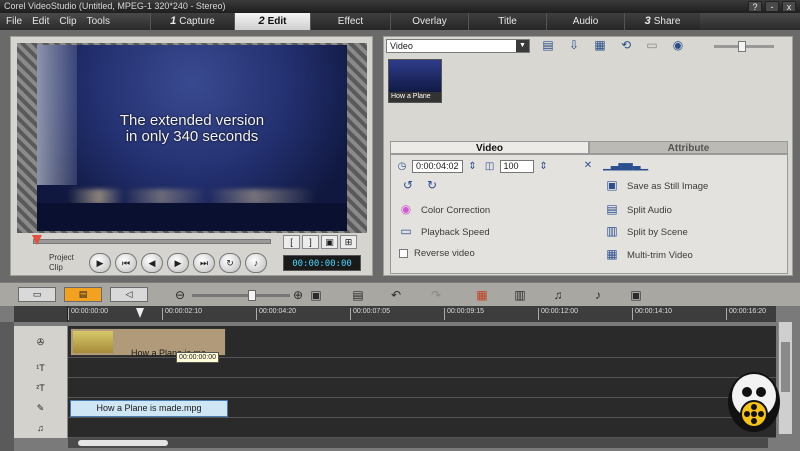 The width and height of the screenshot is (800, 451). What do you see at coordinates (652, 45) in the screenshot?
I see `delete-icon: ▭` at bounding box center [652, 45].